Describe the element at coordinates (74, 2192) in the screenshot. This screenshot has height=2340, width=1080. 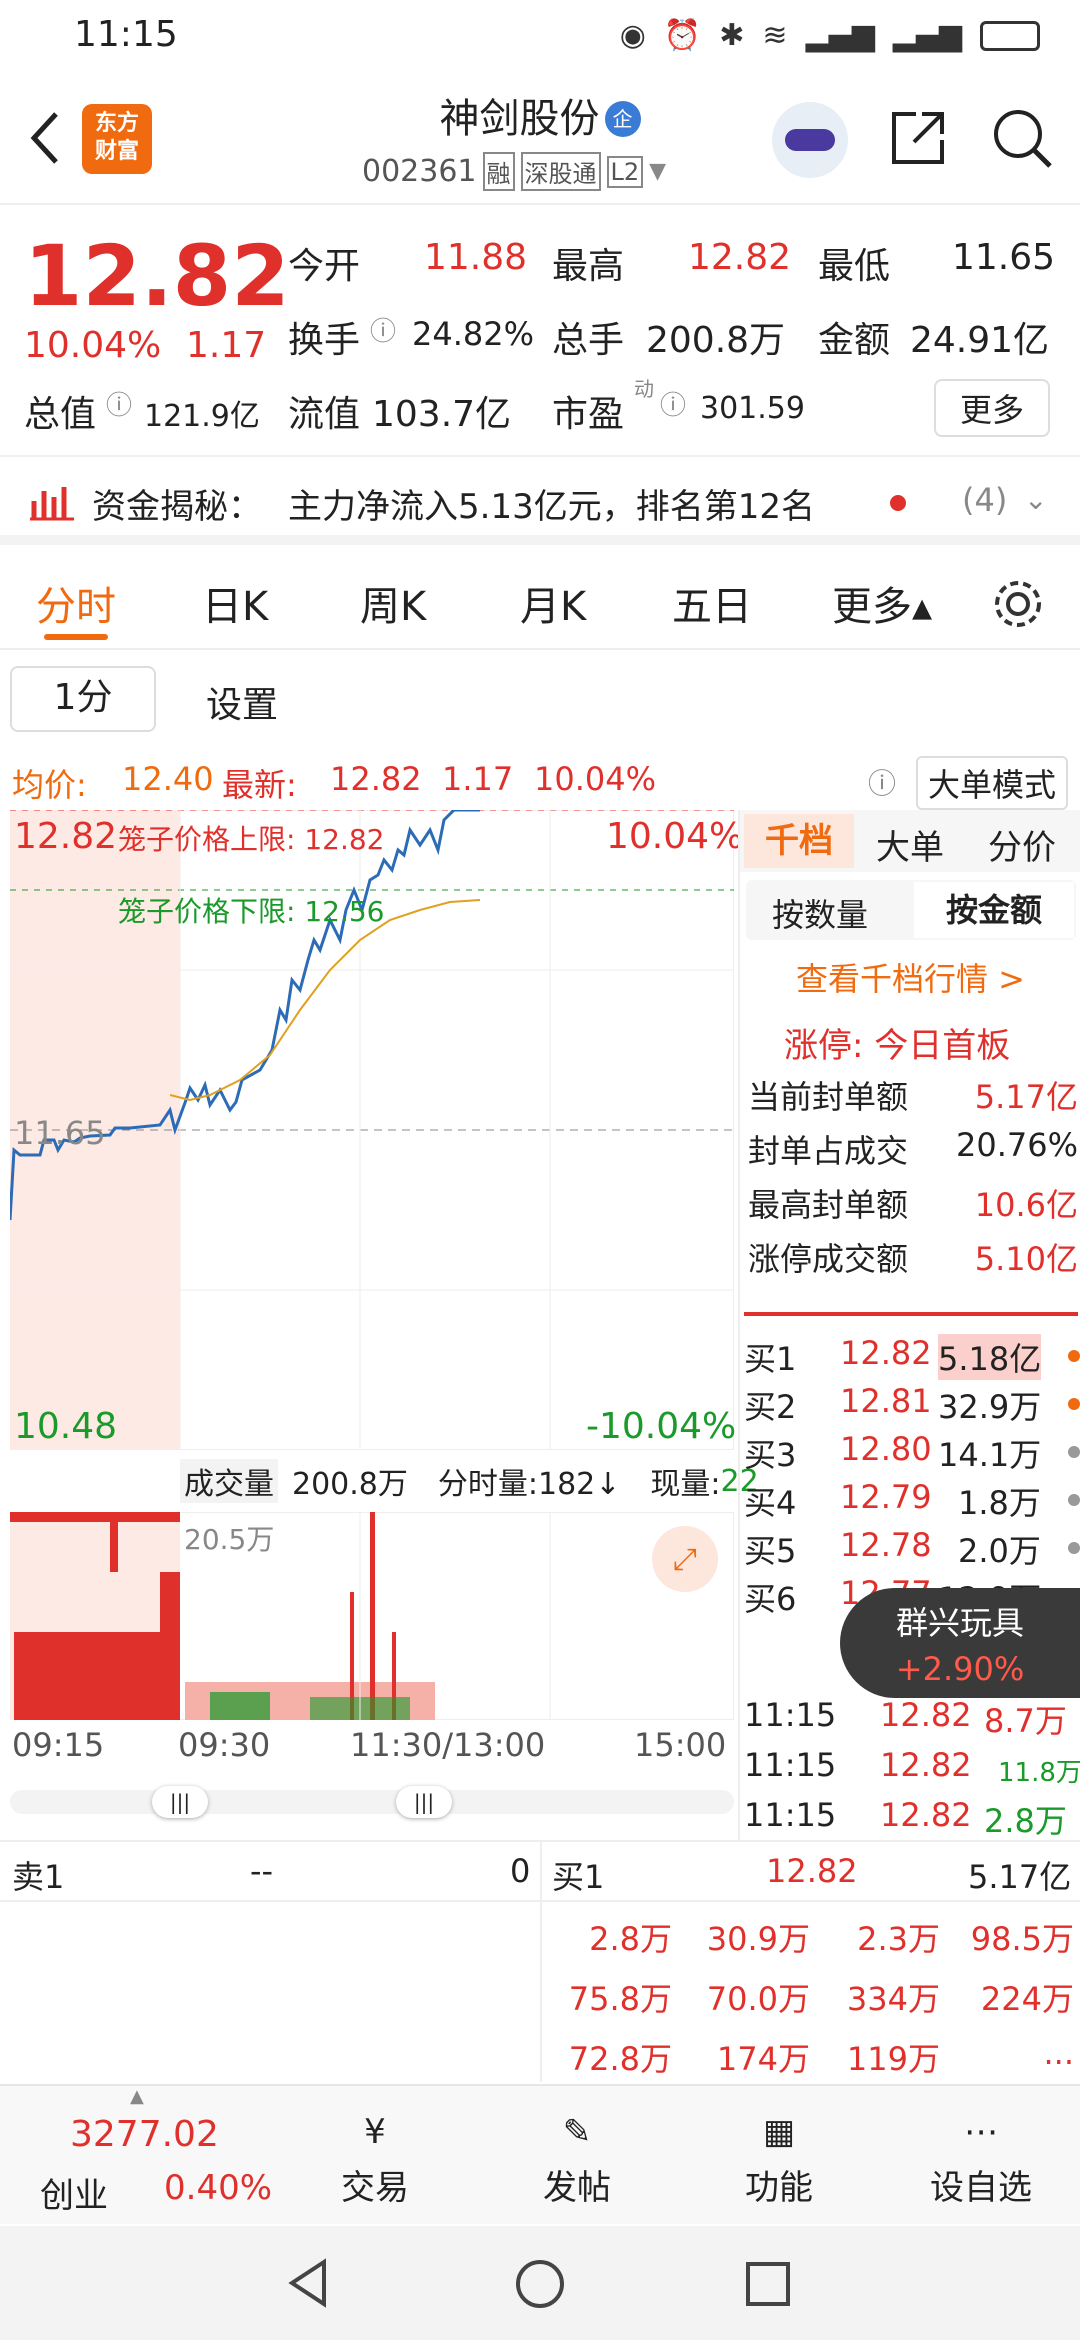
I see `index-name: 创业` at that location.